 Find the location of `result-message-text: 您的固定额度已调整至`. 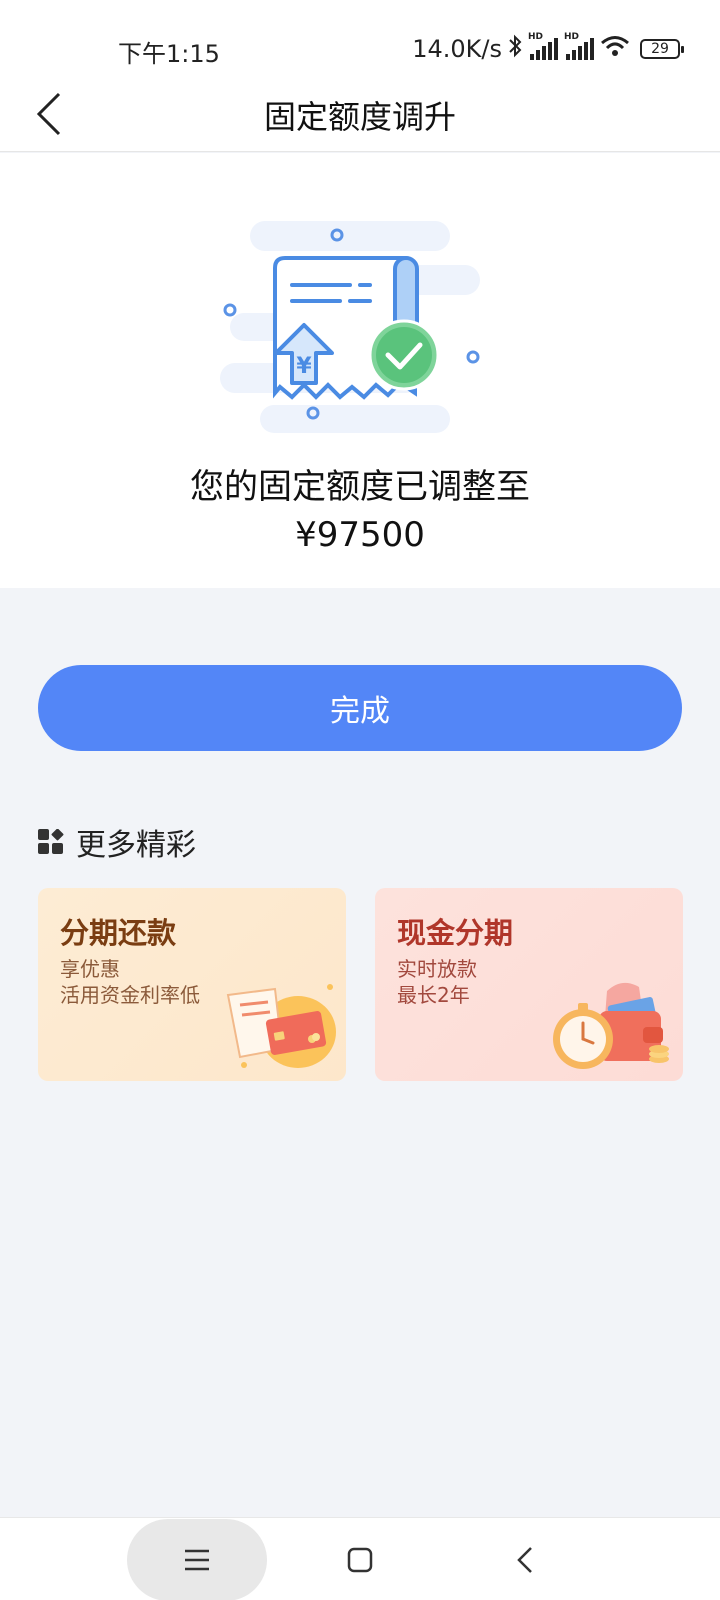

result-message-text: 您的固定额度已调整至 is located at coordinates (360, 487).